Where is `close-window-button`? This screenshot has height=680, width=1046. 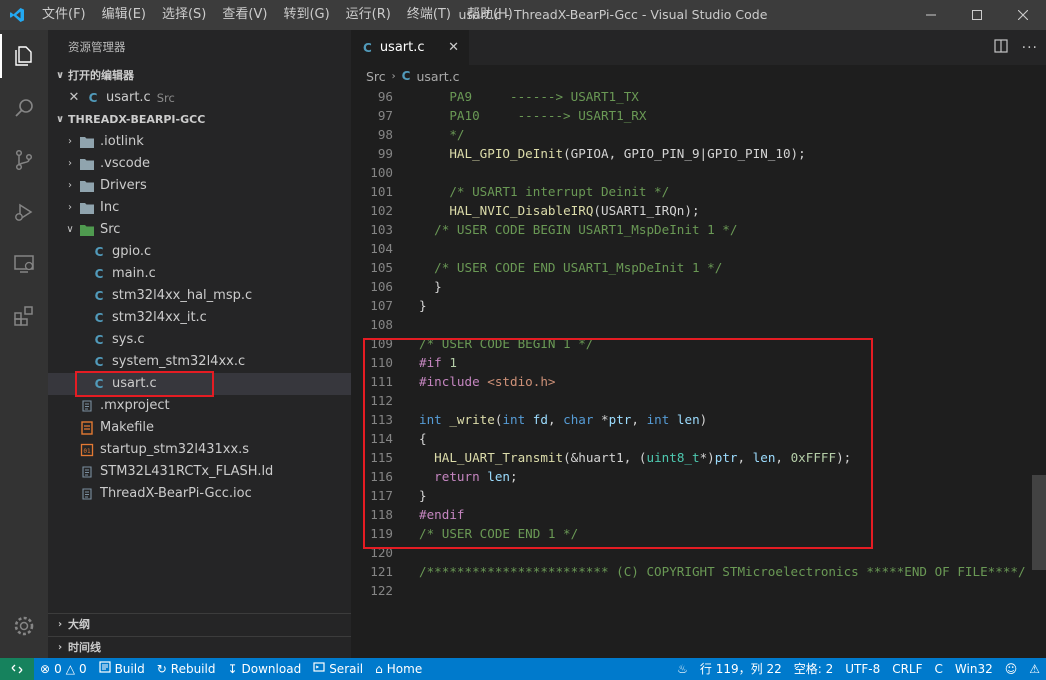
close-window-button is located at coordinates (1023, 15).